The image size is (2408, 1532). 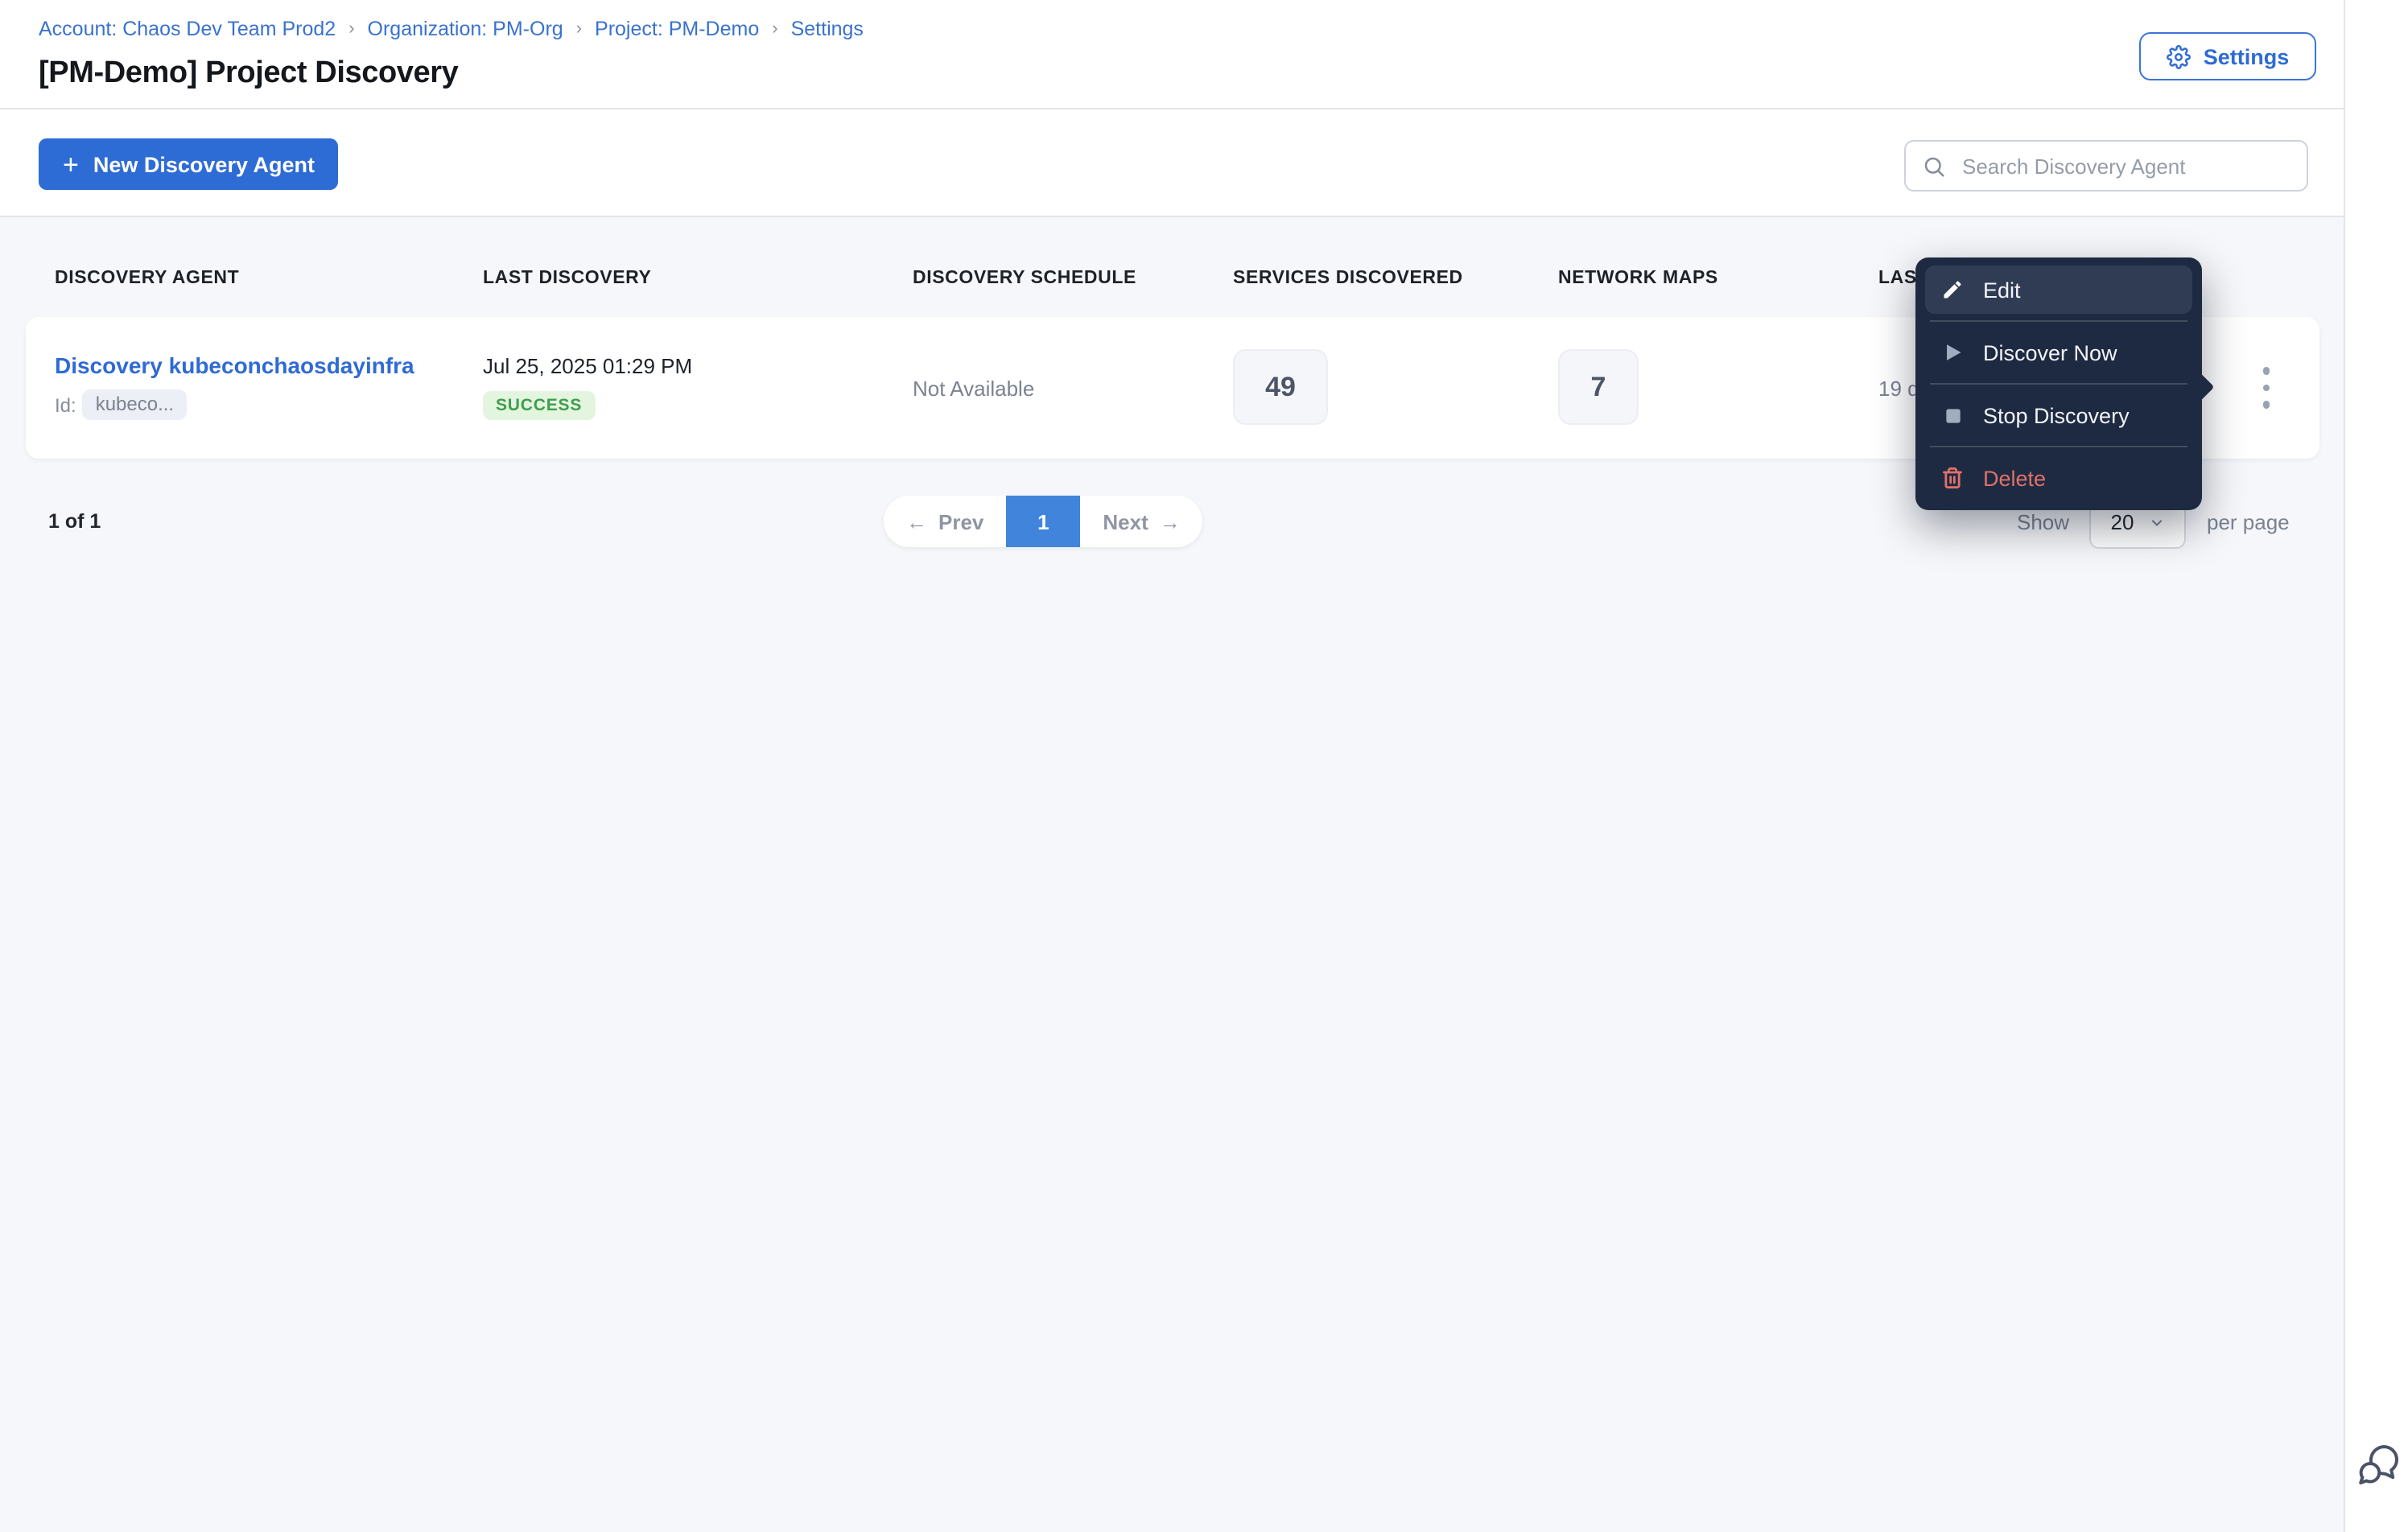 I want to click on show-label: Show, so click(x=2043, y=522).